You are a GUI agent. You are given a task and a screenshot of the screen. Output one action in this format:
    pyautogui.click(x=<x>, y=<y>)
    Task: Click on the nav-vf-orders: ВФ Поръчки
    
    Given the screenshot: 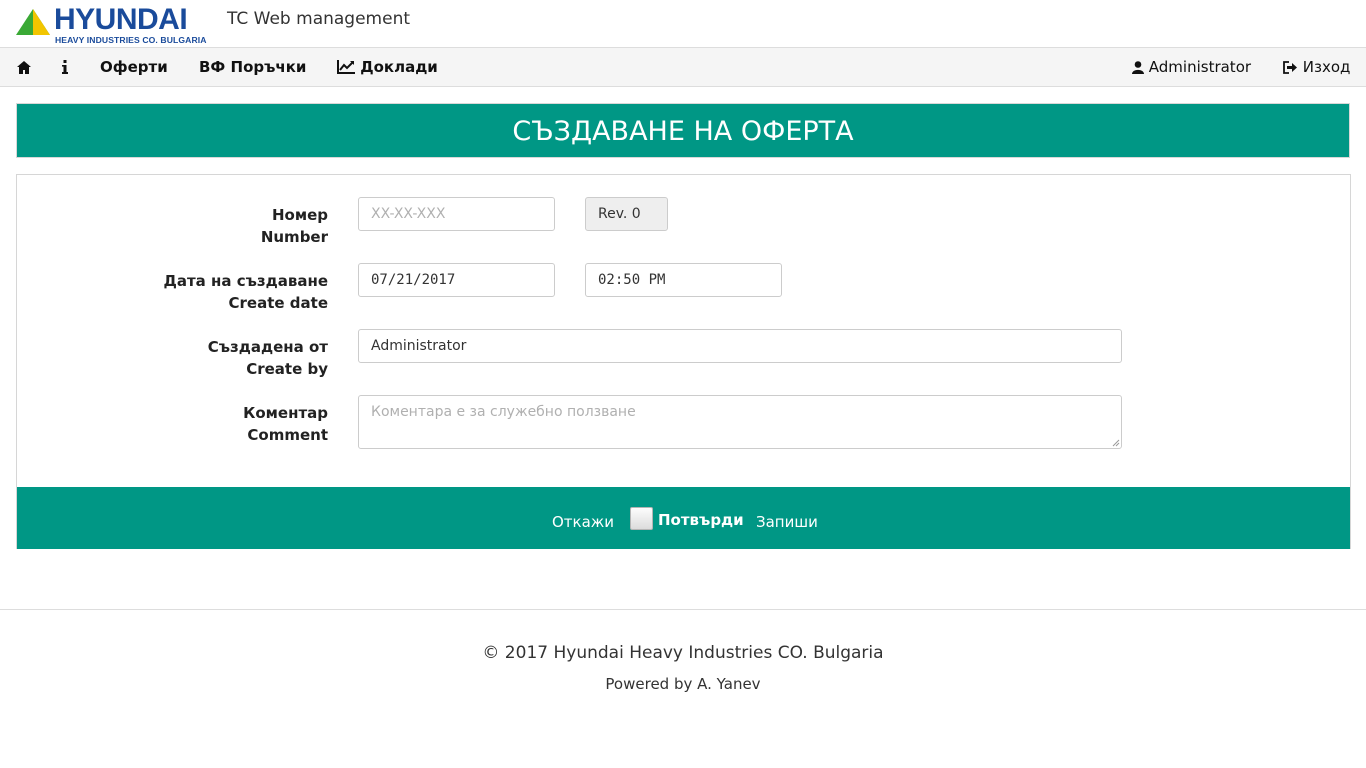 What is the action you would take?
    pyautogui.click(x=252, y=67)
    